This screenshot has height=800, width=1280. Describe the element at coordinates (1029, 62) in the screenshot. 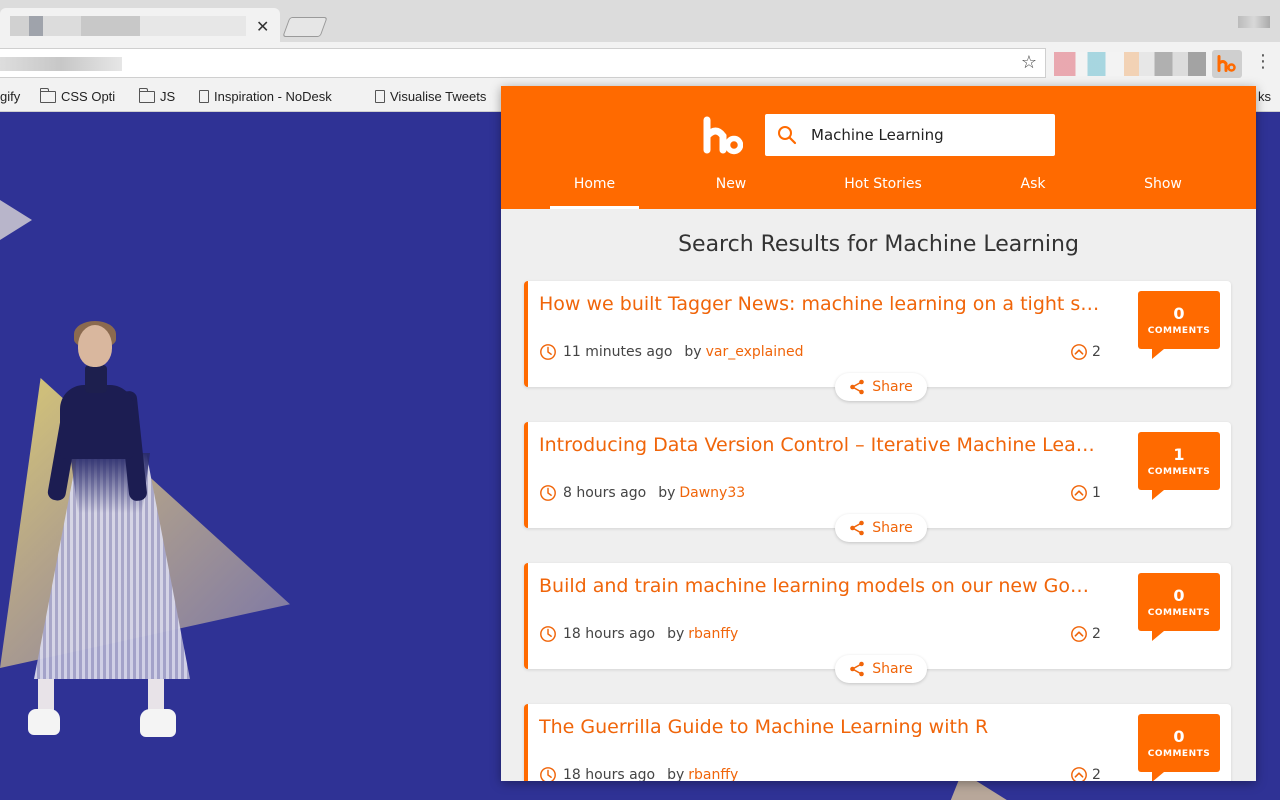

I see `bookmark-star-icon: ☆` at that location.